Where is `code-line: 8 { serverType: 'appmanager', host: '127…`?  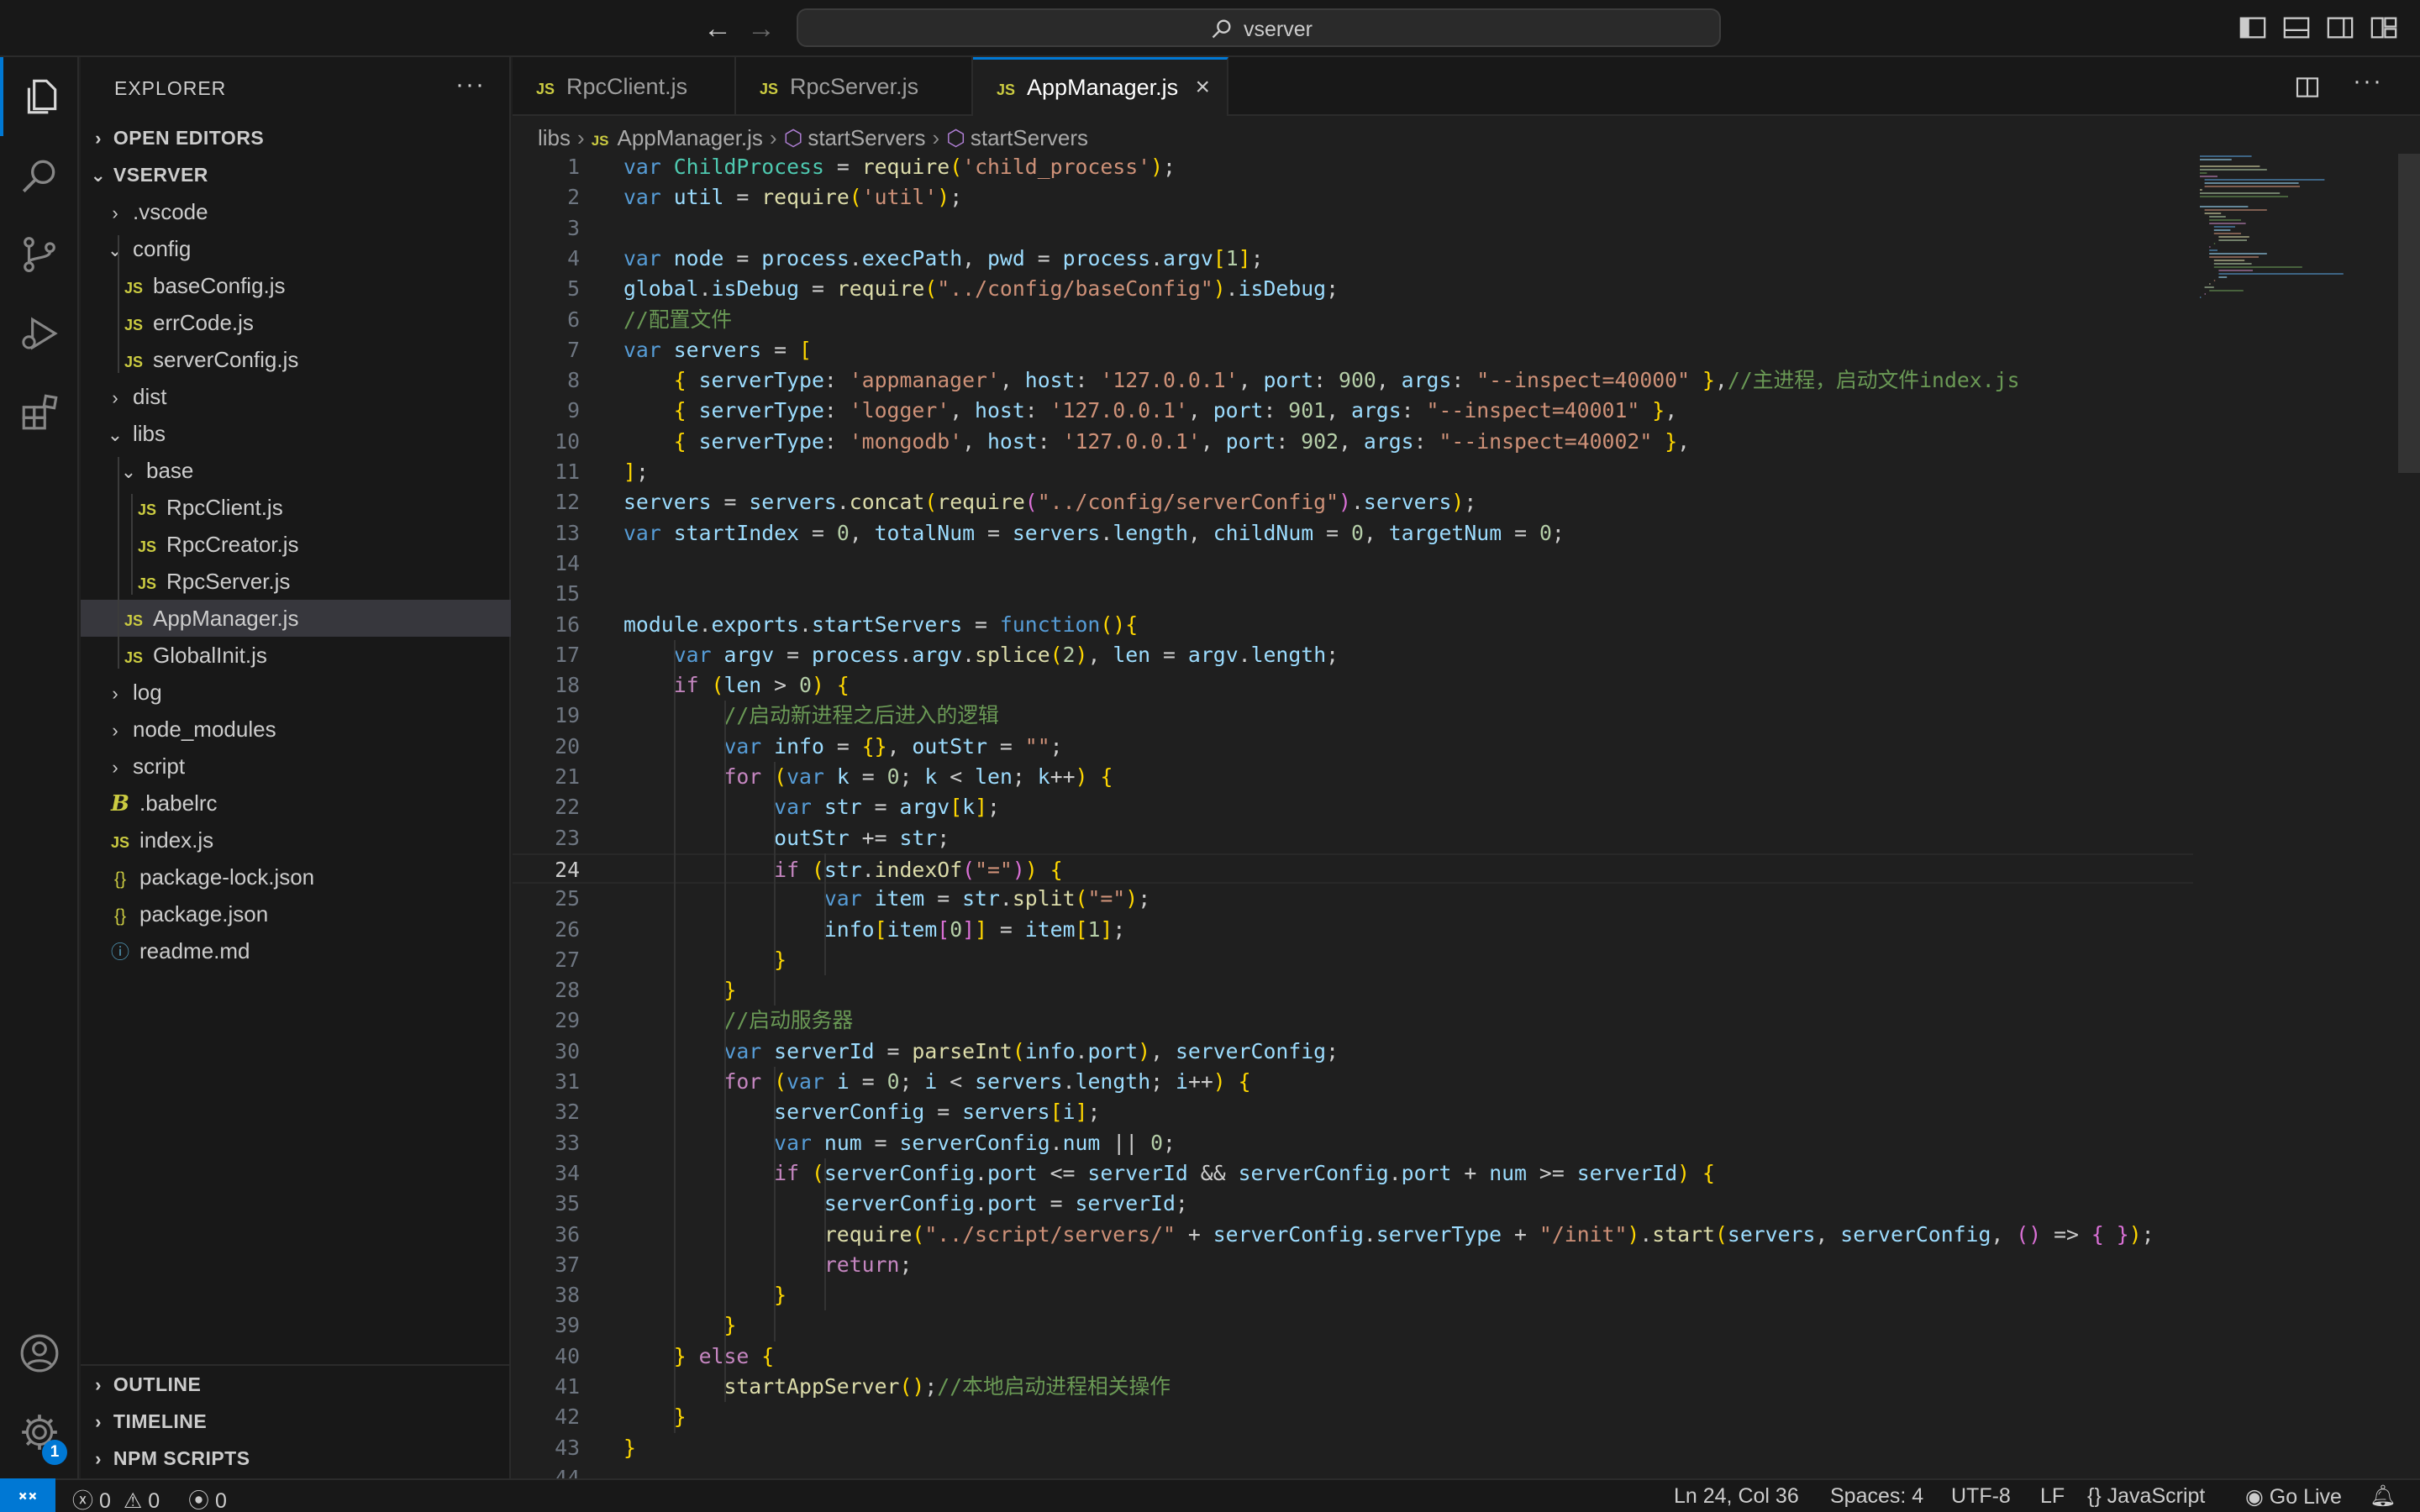
code-line: 8 { serverType: 'appmanager', host: '127… is located at coordinates (1353, 380).